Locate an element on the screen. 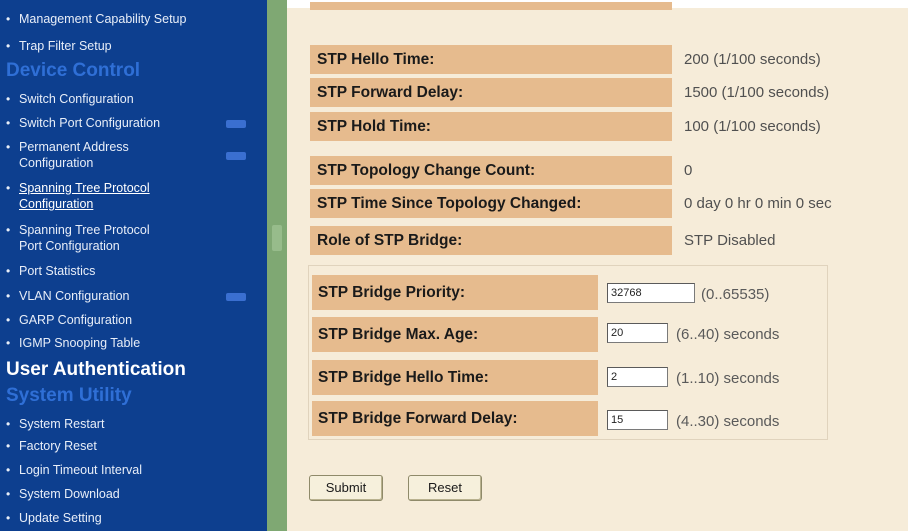 Image resolution: width=908 pixels, height=531 pixels. nav-login-timeout-interval: Login Timeout Interval is located at coordinates (80, 470).